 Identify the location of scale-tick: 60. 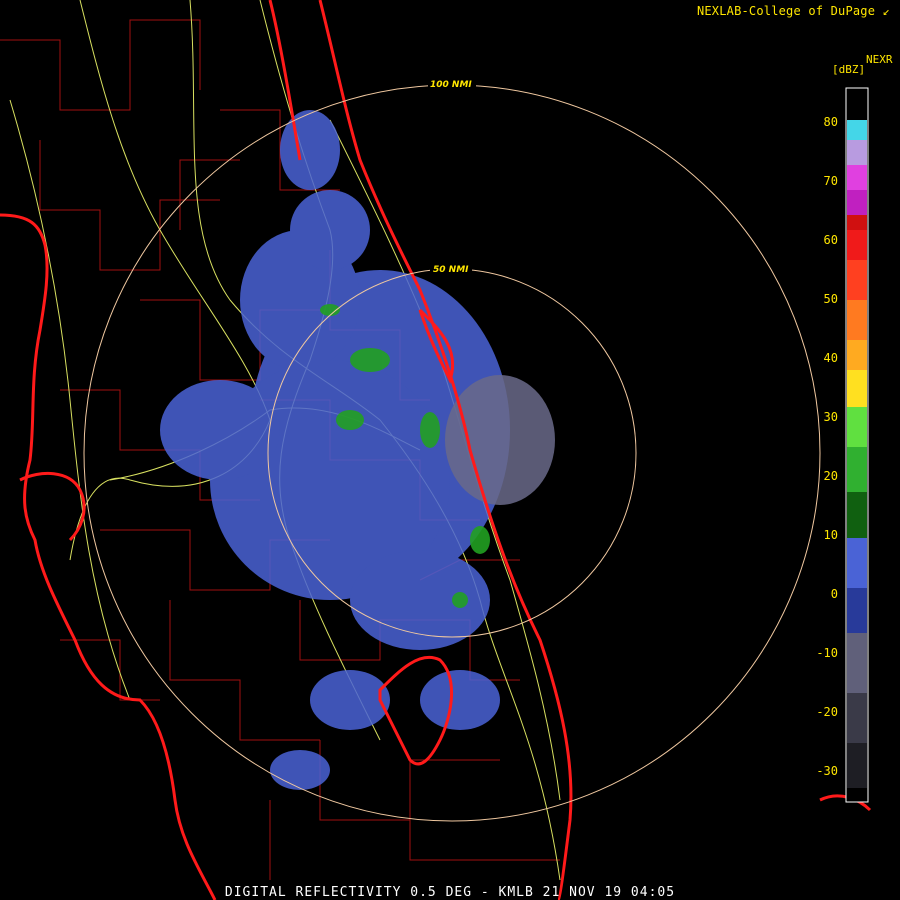
(830, 240).